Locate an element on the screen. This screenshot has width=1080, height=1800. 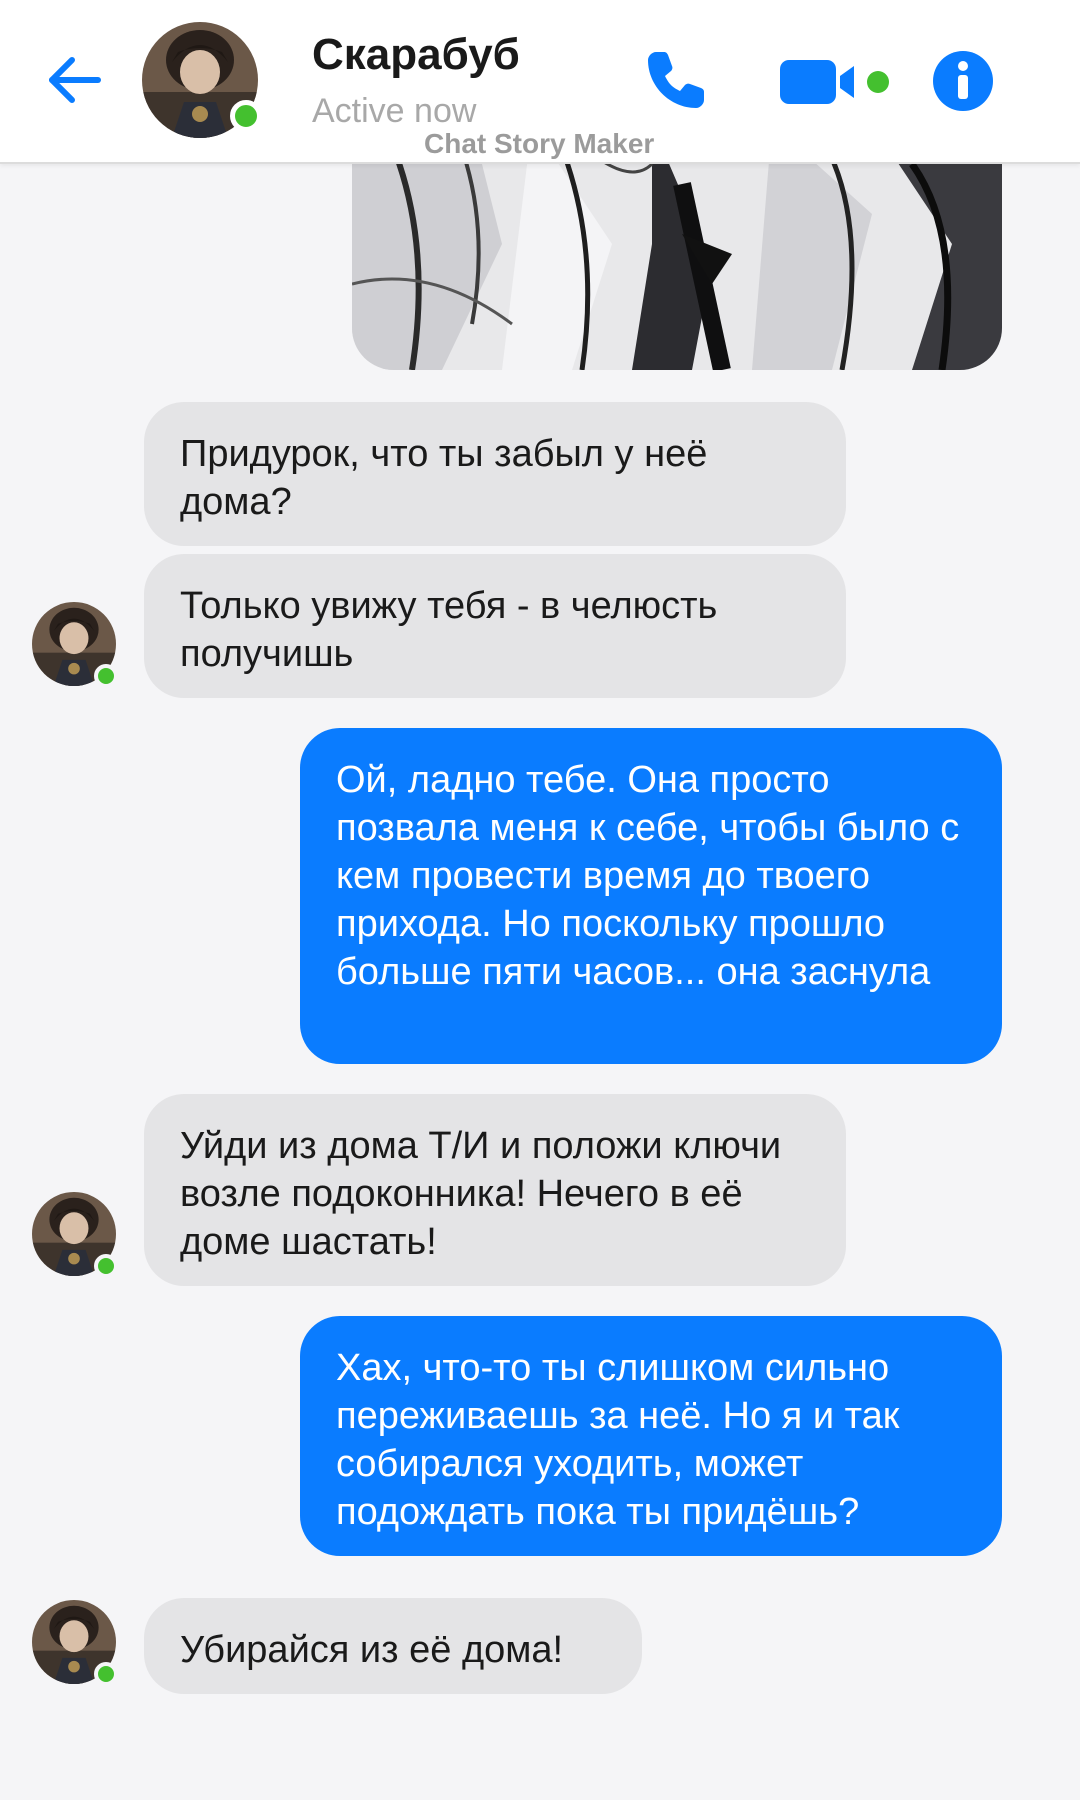
info-icon is located at coordinates (963, 81).